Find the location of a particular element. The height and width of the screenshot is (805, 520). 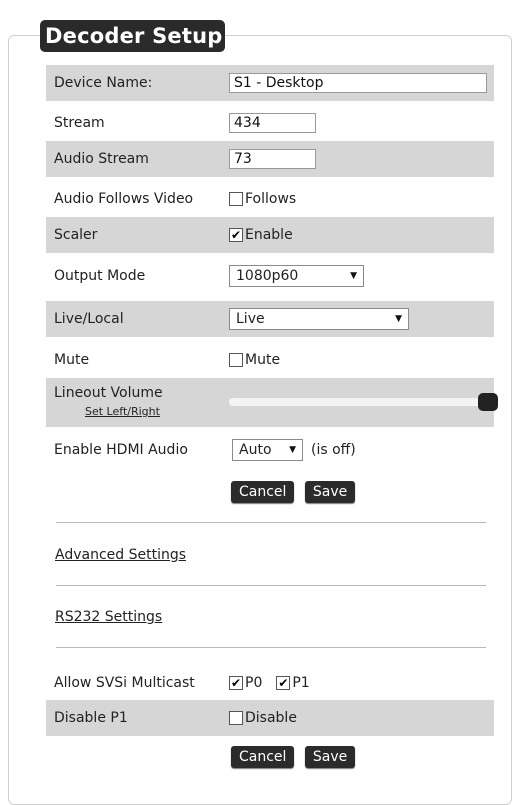

mute-checkbox is located at coordinates (236, 360).